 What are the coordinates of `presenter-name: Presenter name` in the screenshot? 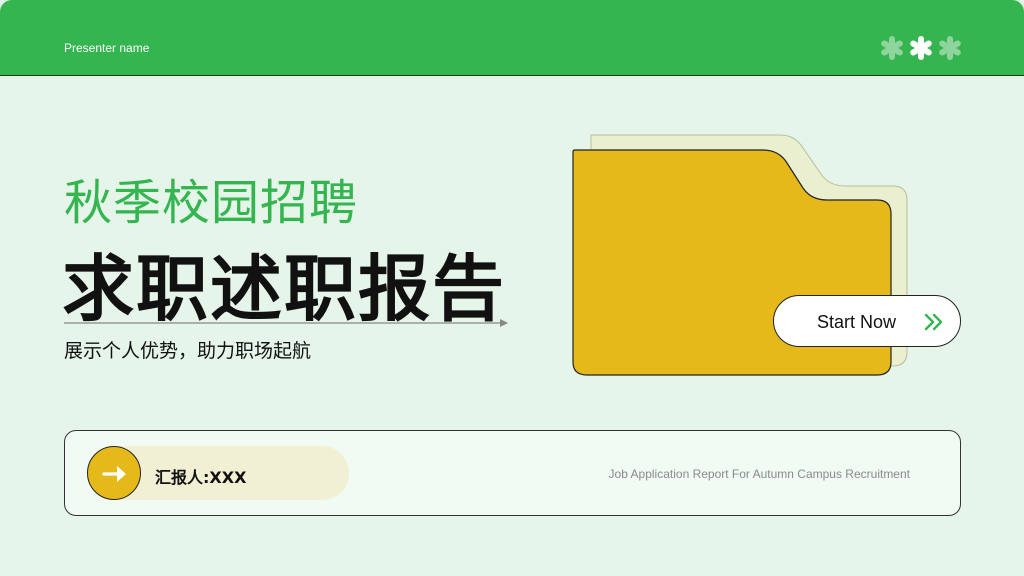 It's located at (107, 48).